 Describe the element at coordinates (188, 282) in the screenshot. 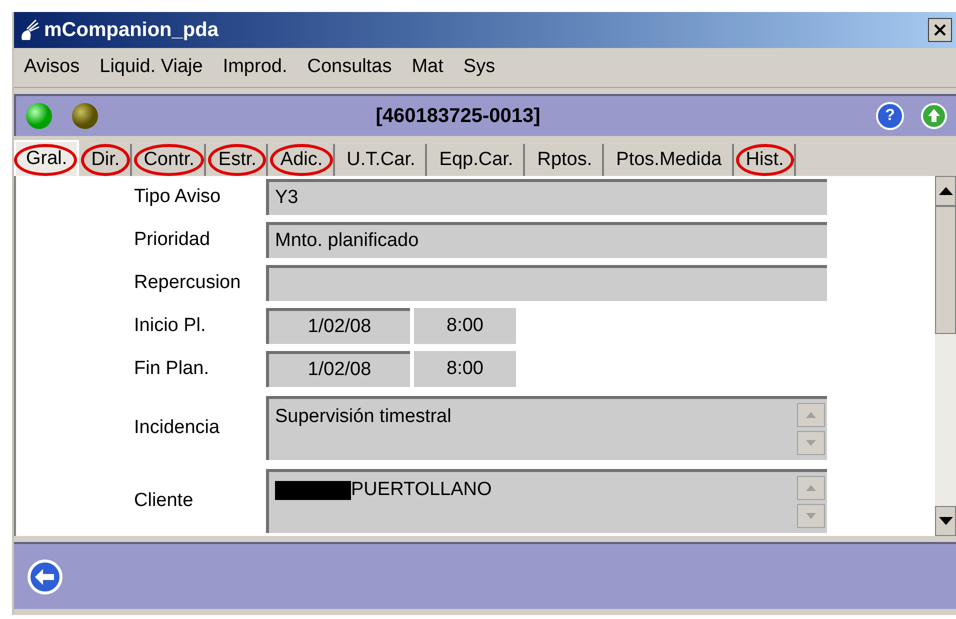

I see `field-label: Repercusion` at that location.